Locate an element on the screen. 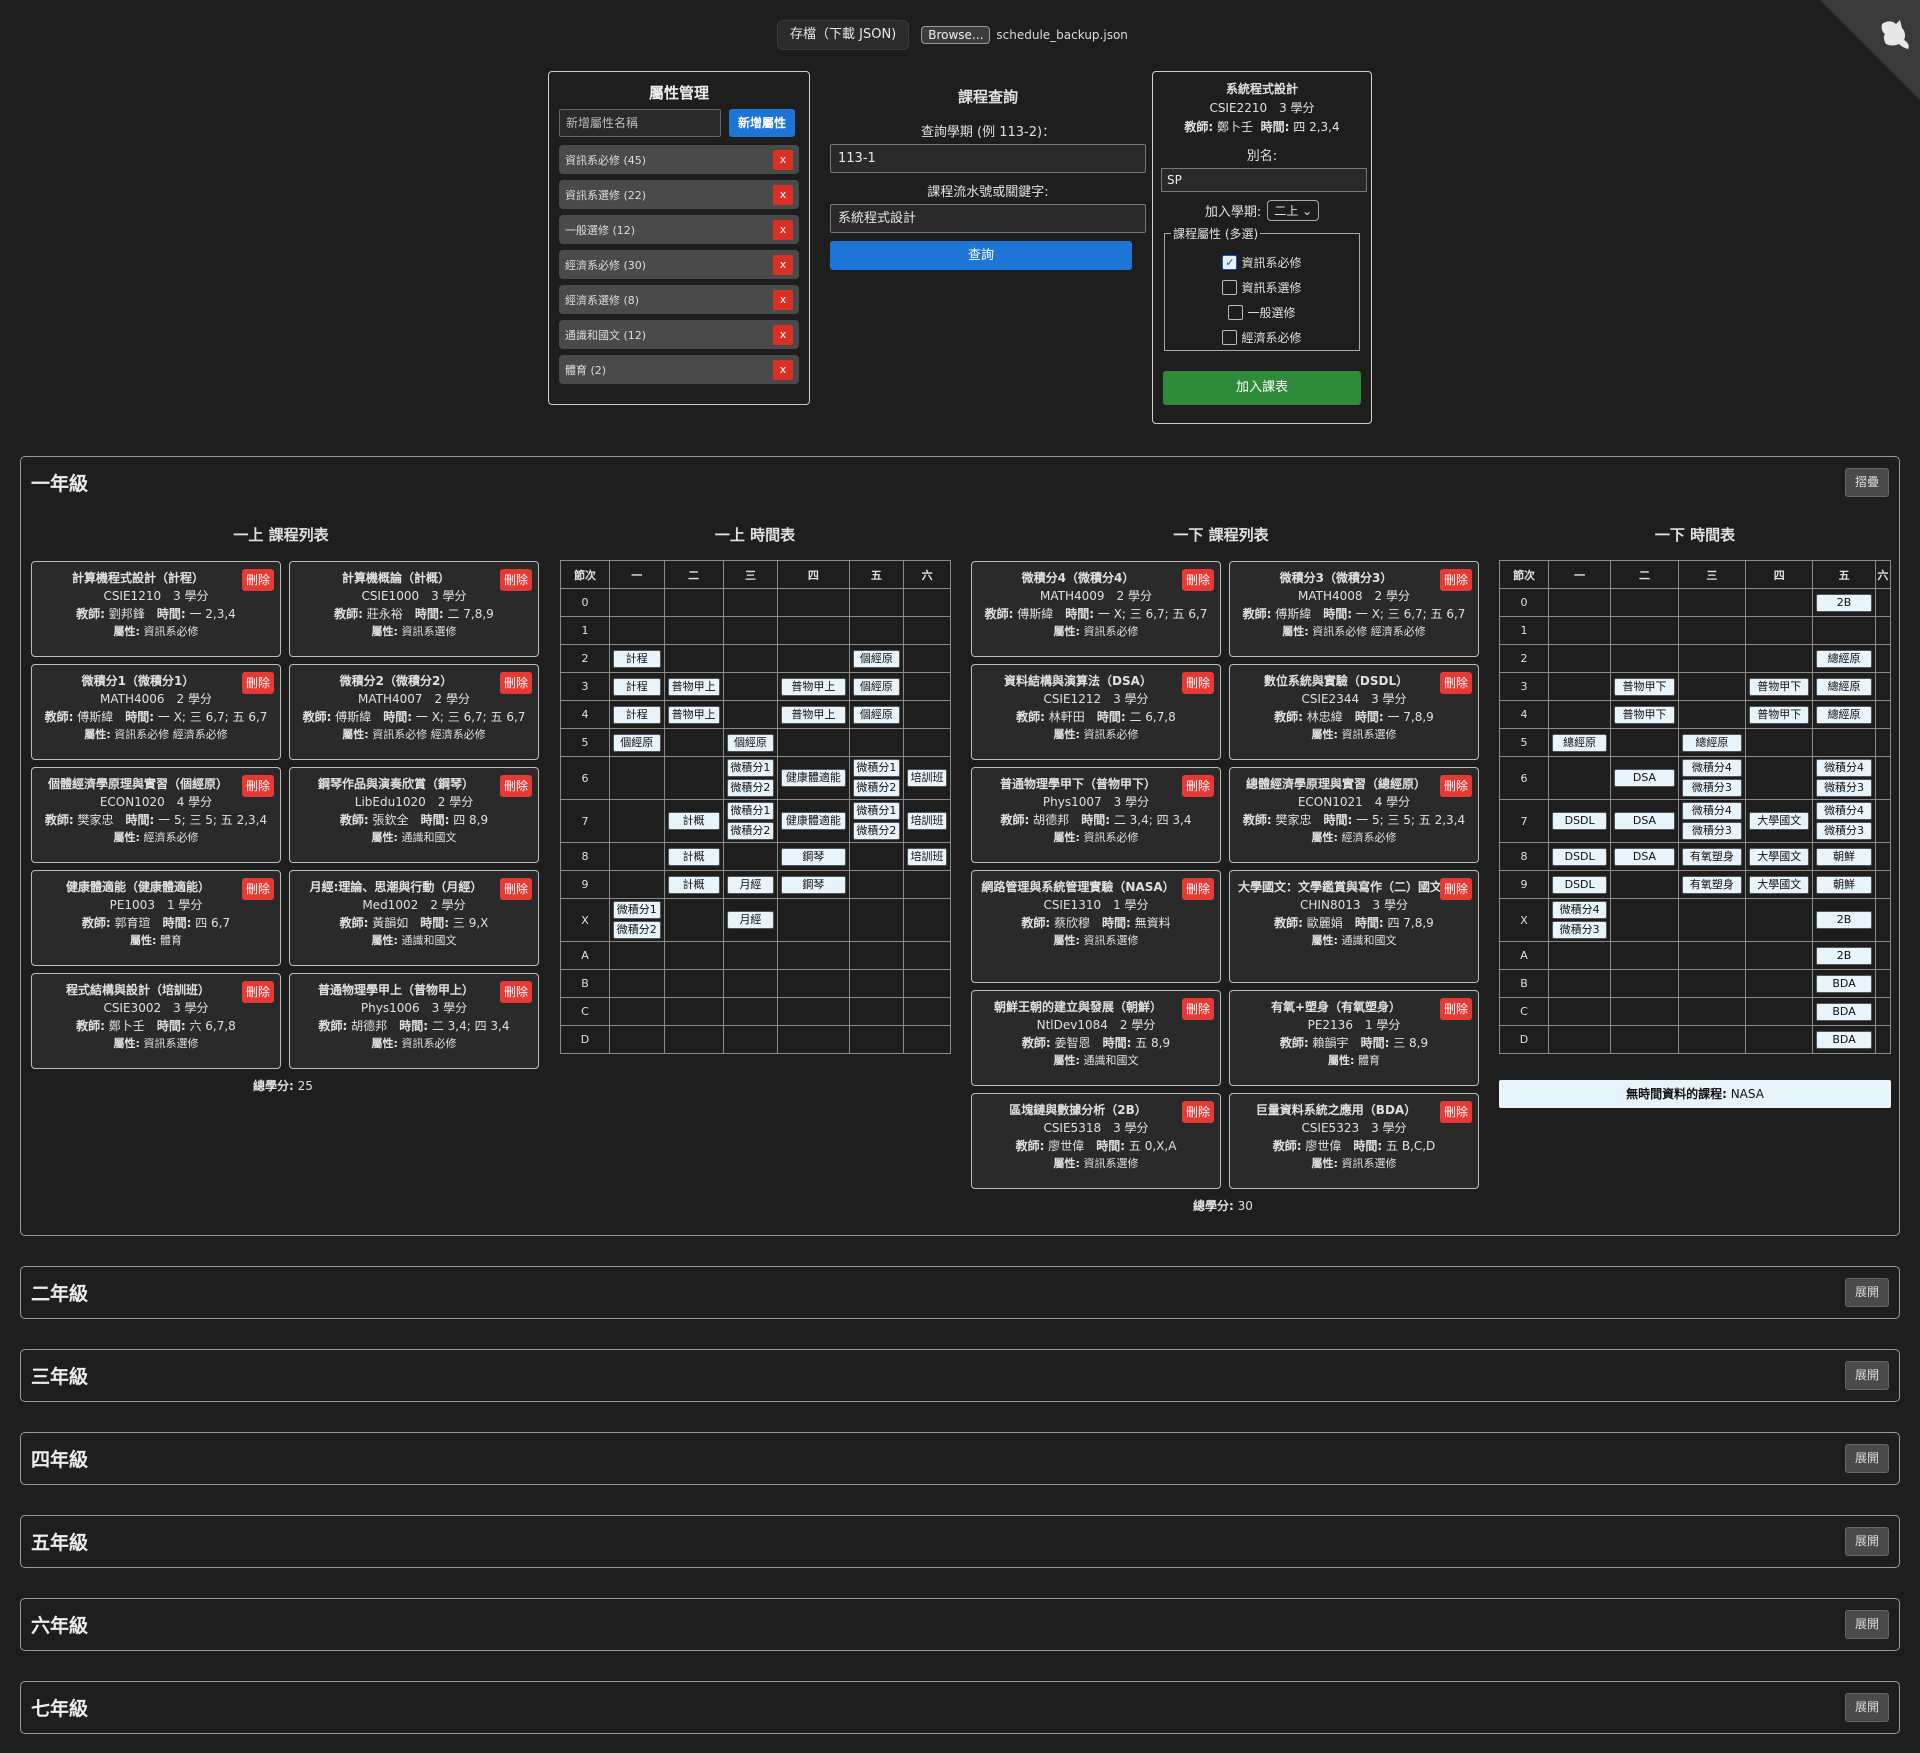  query-button: 查詢 is located at coordinates (981, 255).